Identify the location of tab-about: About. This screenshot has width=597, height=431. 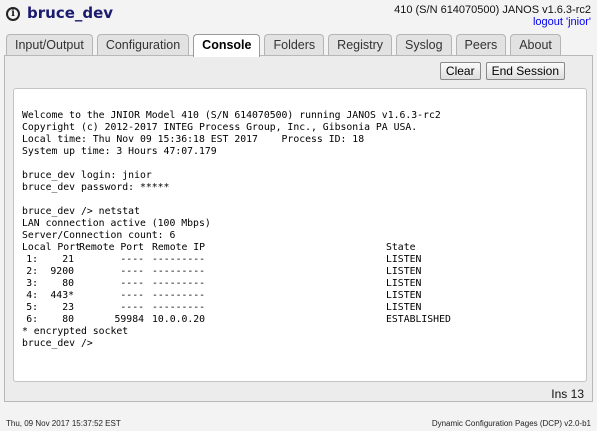
(535, 44).